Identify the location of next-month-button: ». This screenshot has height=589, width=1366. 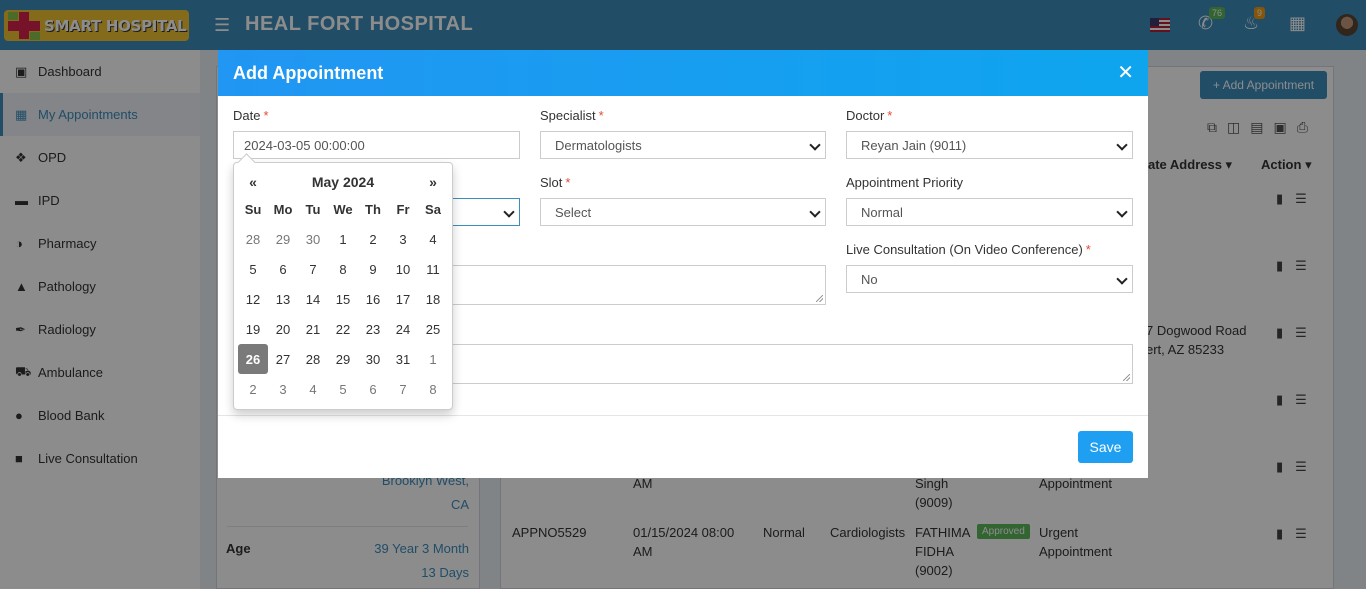
(433, 182).